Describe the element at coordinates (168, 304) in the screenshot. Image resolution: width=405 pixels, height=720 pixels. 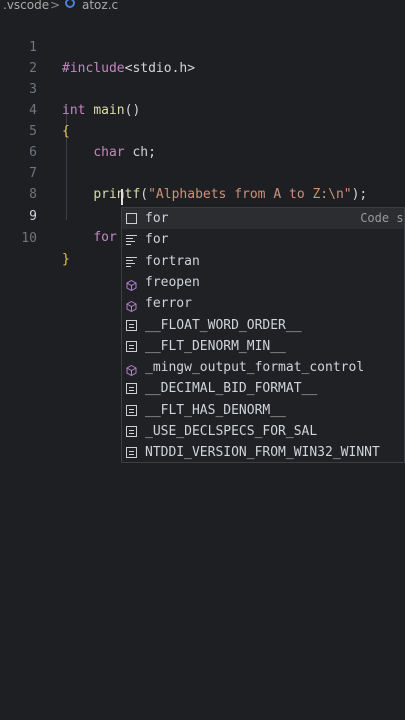
I see `suggestion-label: ferror` at that location.